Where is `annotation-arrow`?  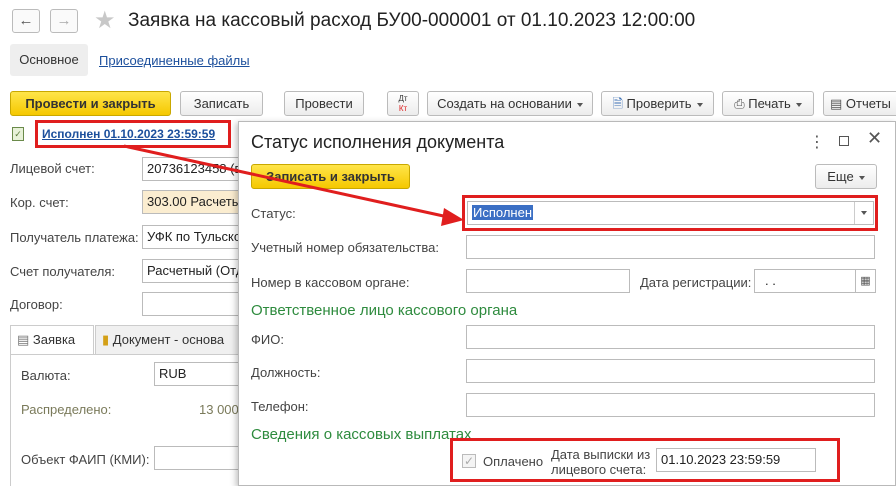 annotation-arrow is located at coordinates (293, 185).